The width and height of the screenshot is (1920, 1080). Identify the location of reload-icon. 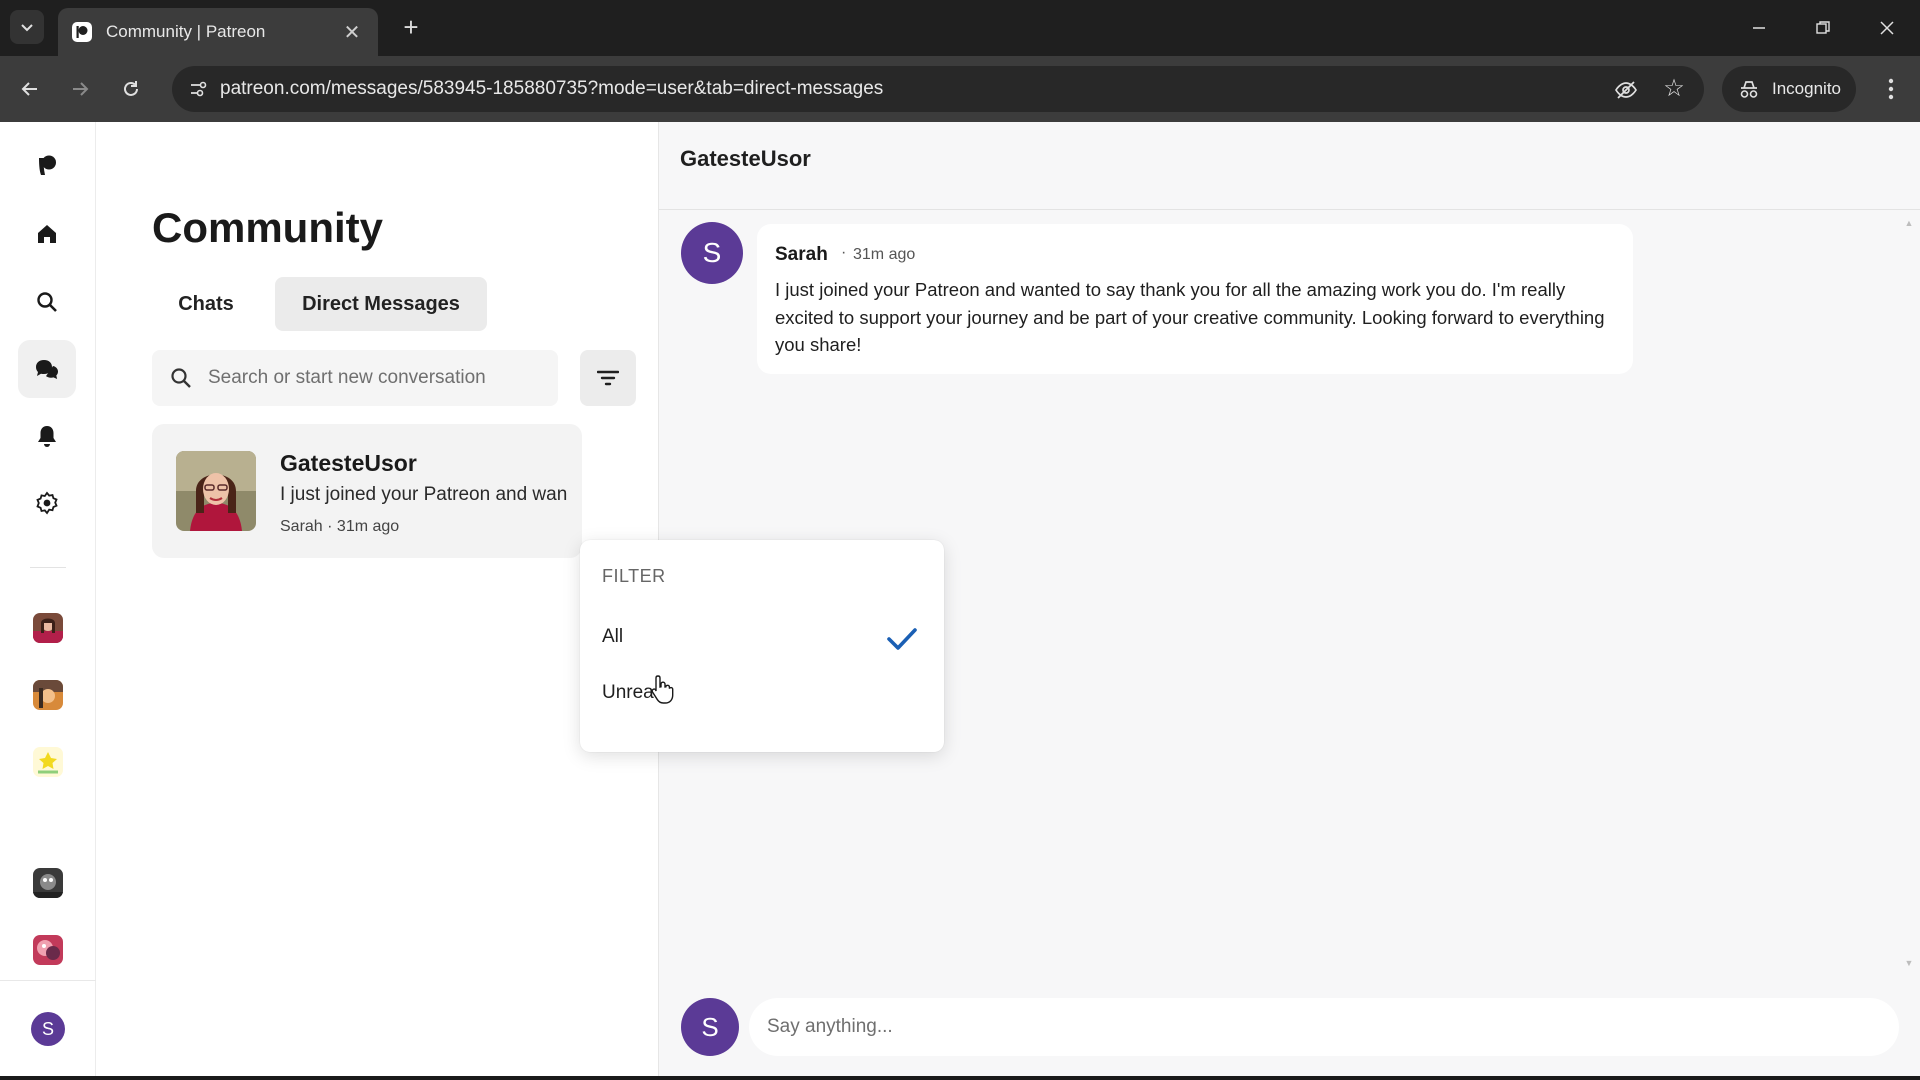
(131, 88).